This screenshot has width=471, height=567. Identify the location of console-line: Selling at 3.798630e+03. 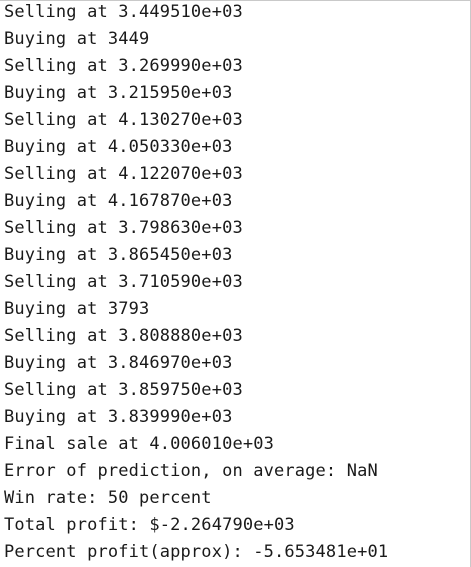
(123, 228).